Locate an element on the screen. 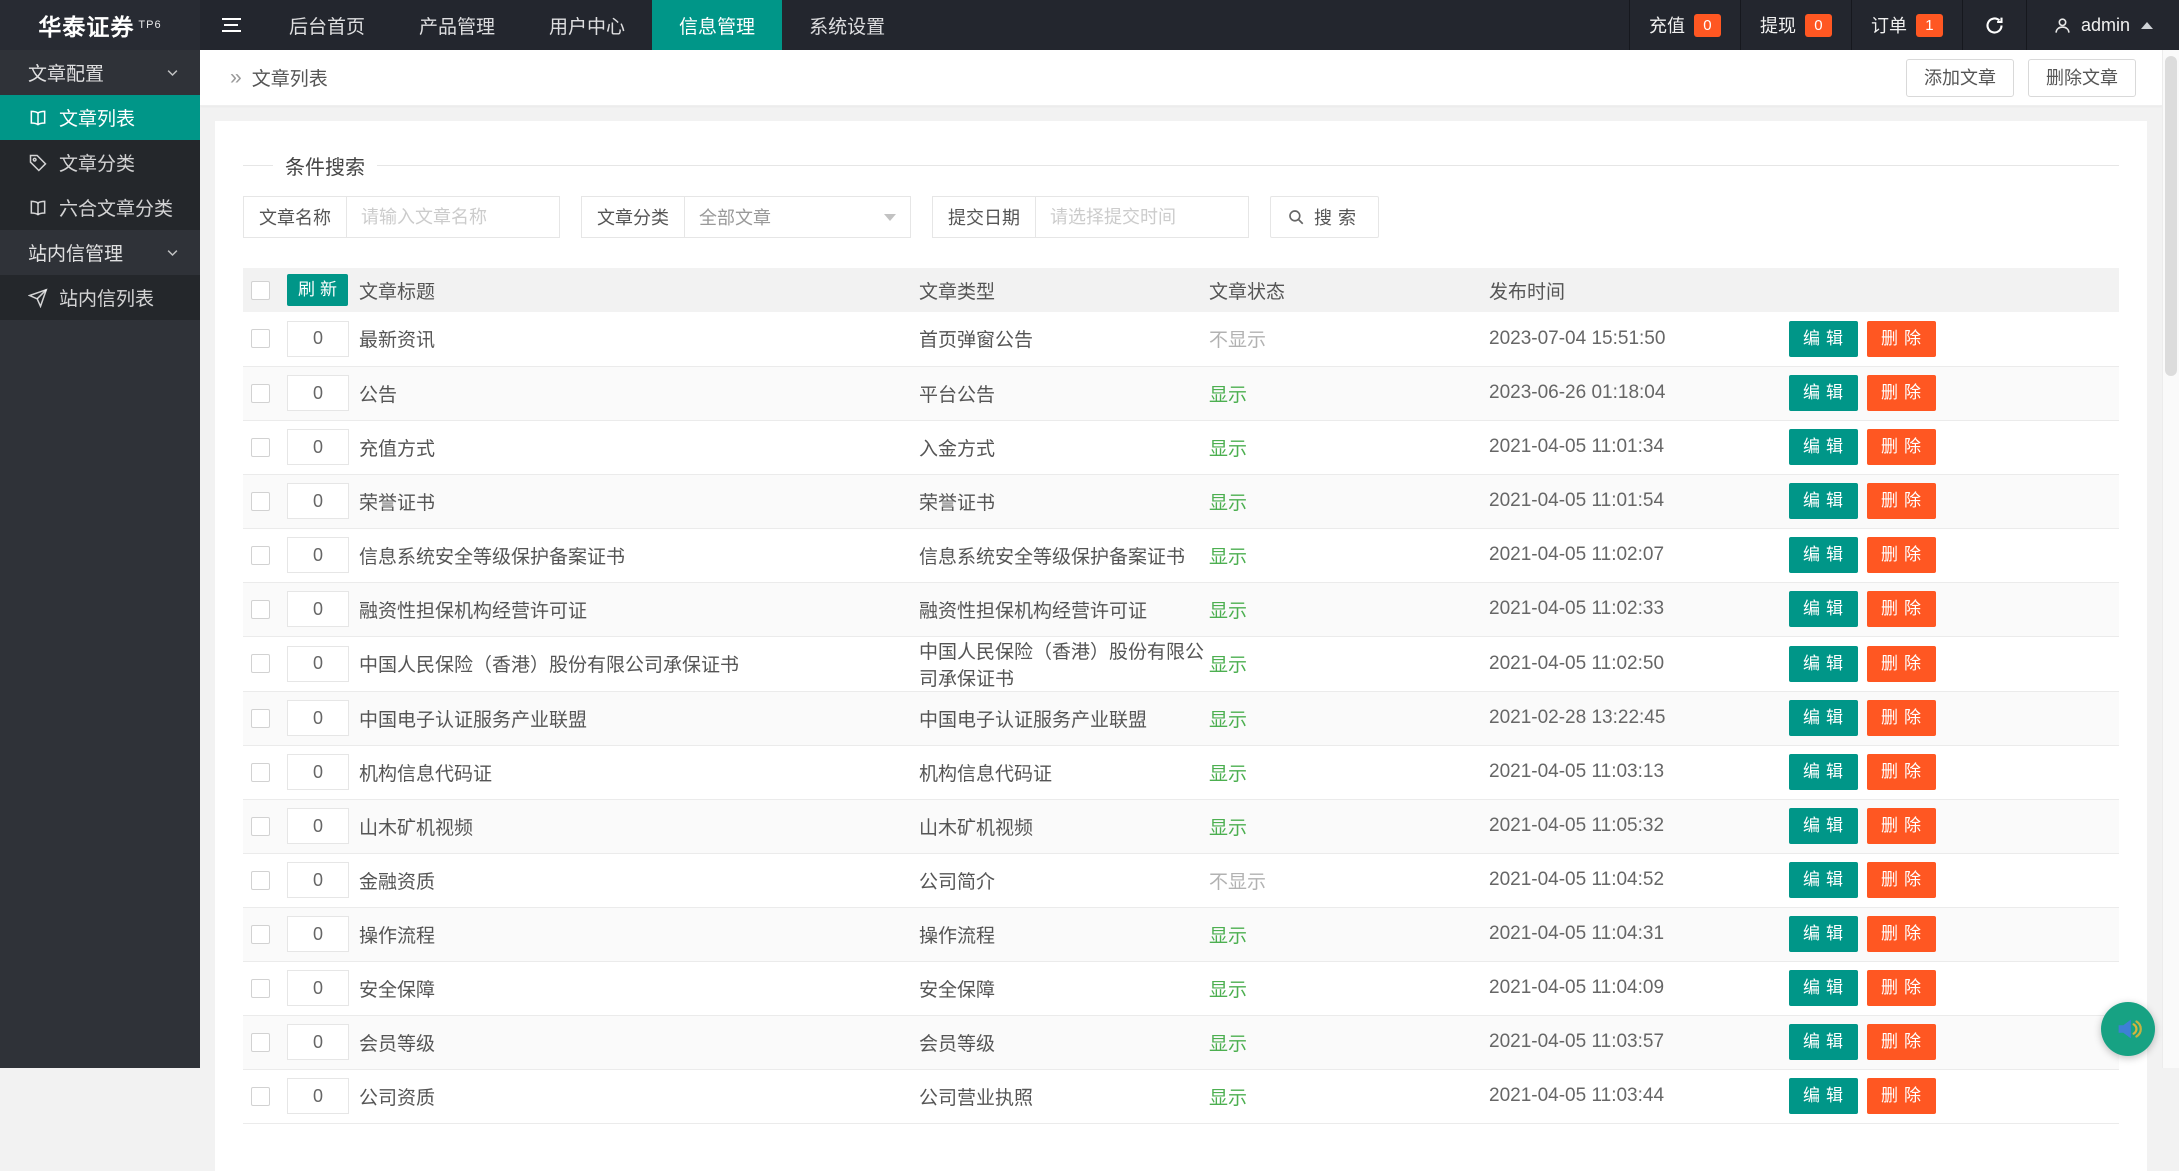  delete-article-button: 删除文章 is located at coordinates (2082, 78).